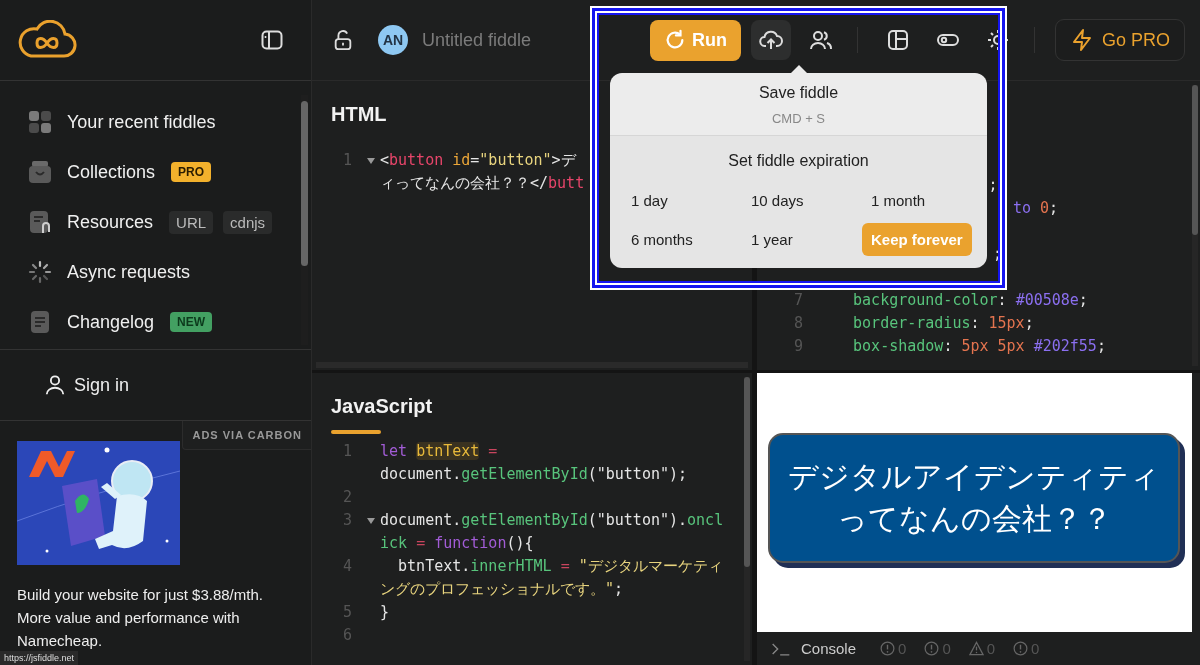  I want to click on box-icon, so click(40, 172).